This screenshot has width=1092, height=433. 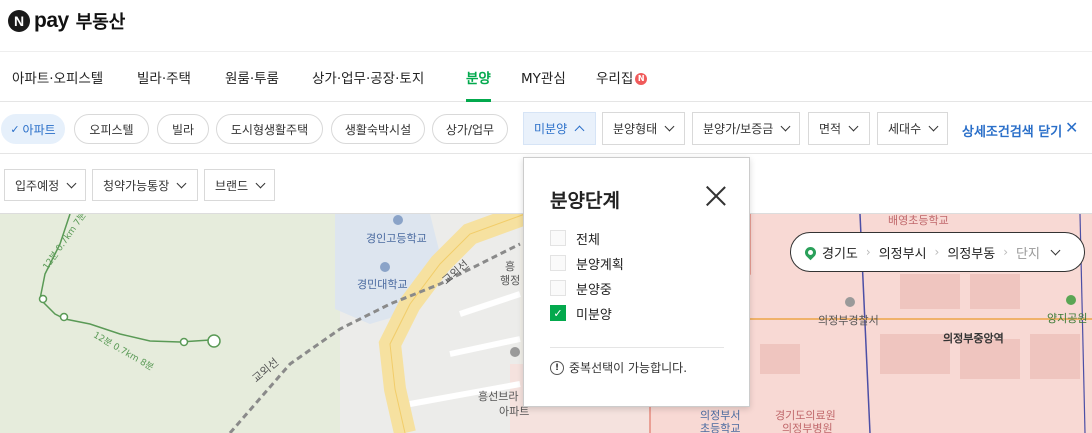 I want to click on dropdown-move-in: 입주예정, so click(x=45, y=185).